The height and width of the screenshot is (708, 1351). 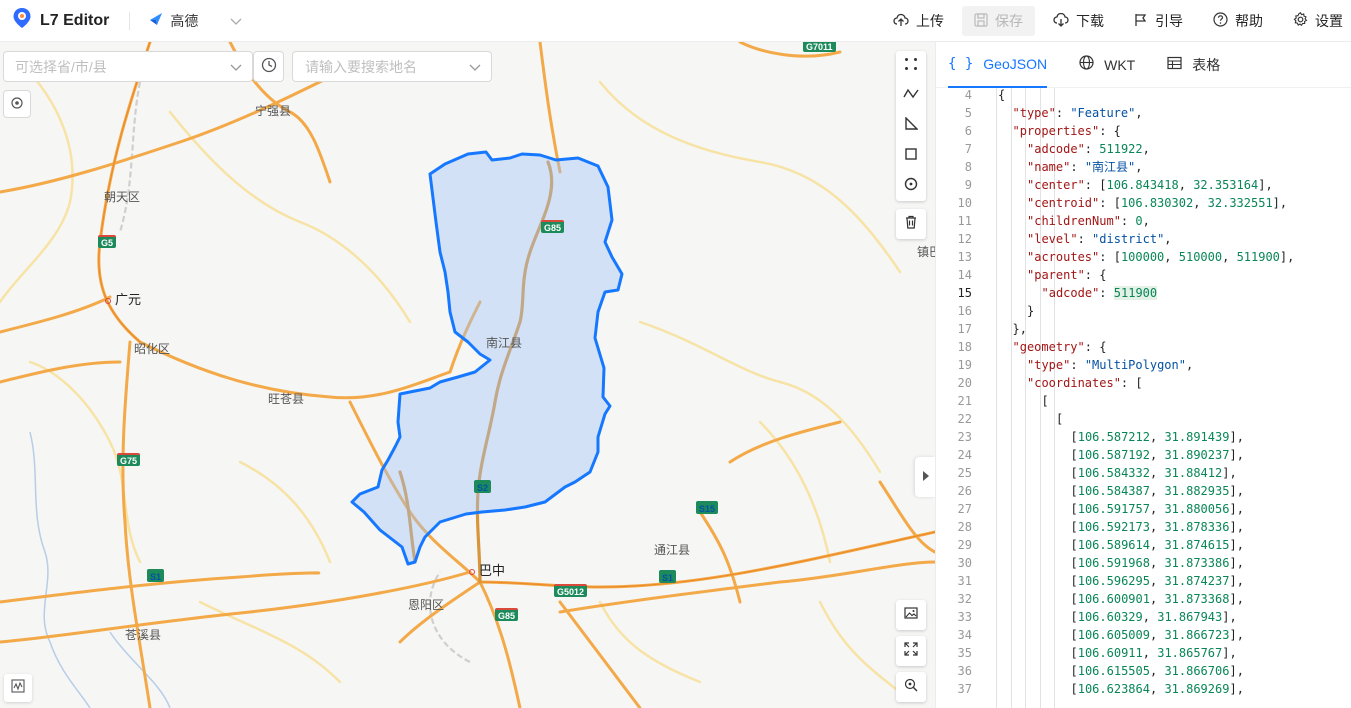 I want to click on line-number: 13, so click(x=964, y=257).